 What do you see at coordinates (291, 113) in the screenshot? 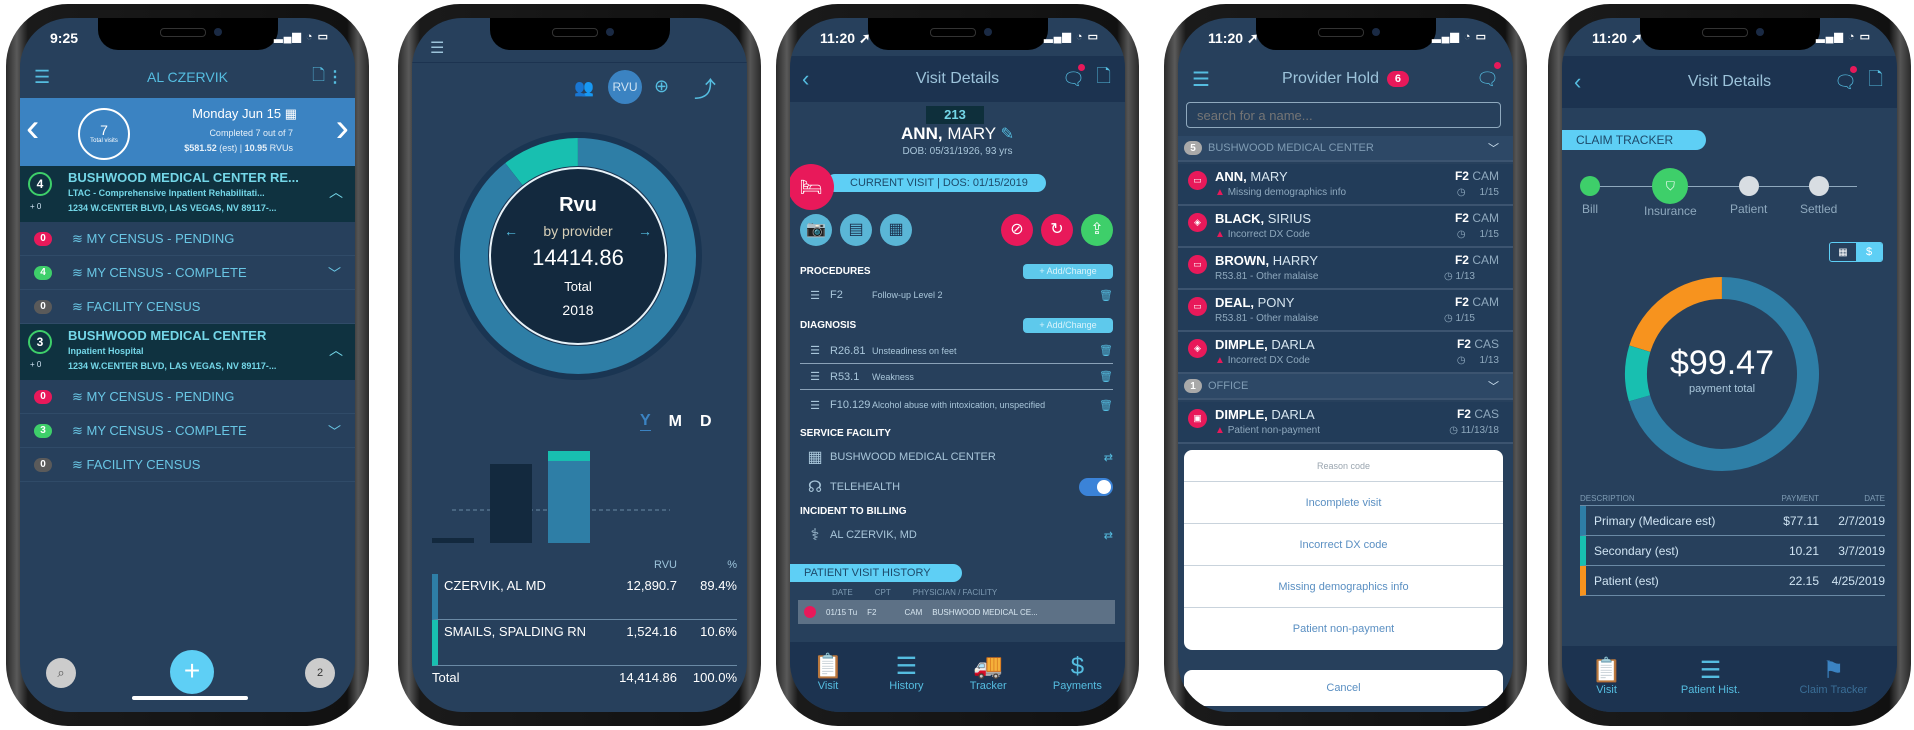
I see `calendar-icon: ▦` at bounding box center [291, 113].